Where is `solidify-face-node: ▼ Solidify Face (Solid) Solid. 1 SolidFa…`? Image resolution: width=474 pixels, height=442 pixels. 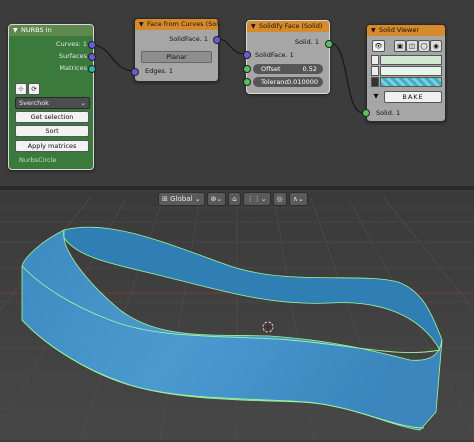
solidify-face-node: ▼ Solidify Face (Solid) Solid. 1 SolidFa… is located at coordinates (288, 57).